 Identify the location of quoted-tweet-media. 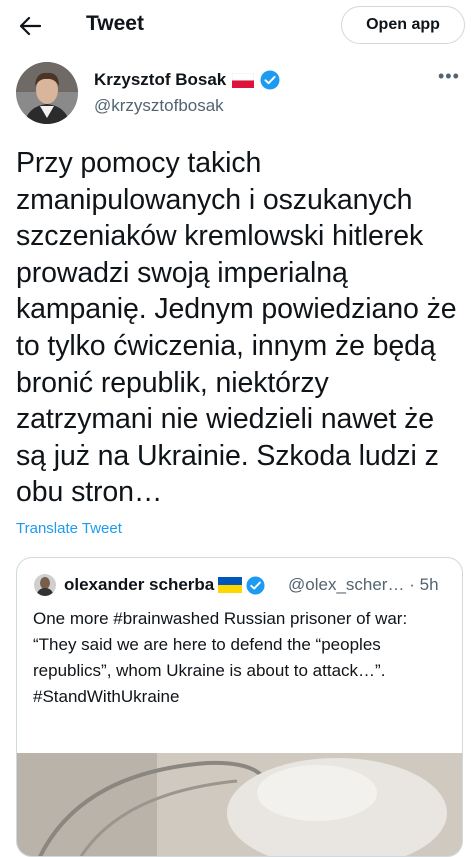
(239, 804).